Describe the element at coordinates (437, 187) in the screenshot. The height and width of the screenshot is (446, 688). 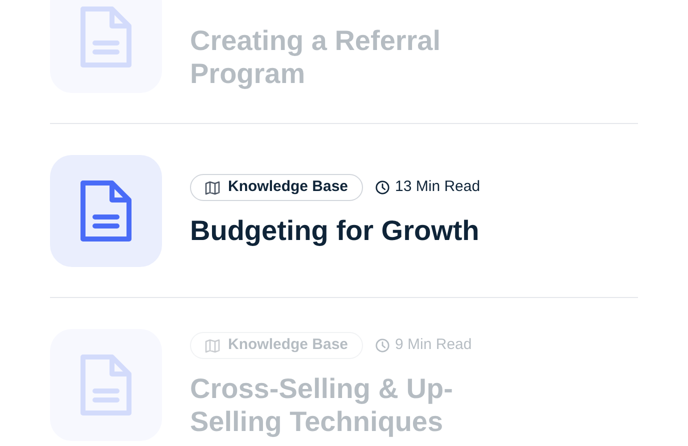
I see `read-time: 13 Min Read` at that location.